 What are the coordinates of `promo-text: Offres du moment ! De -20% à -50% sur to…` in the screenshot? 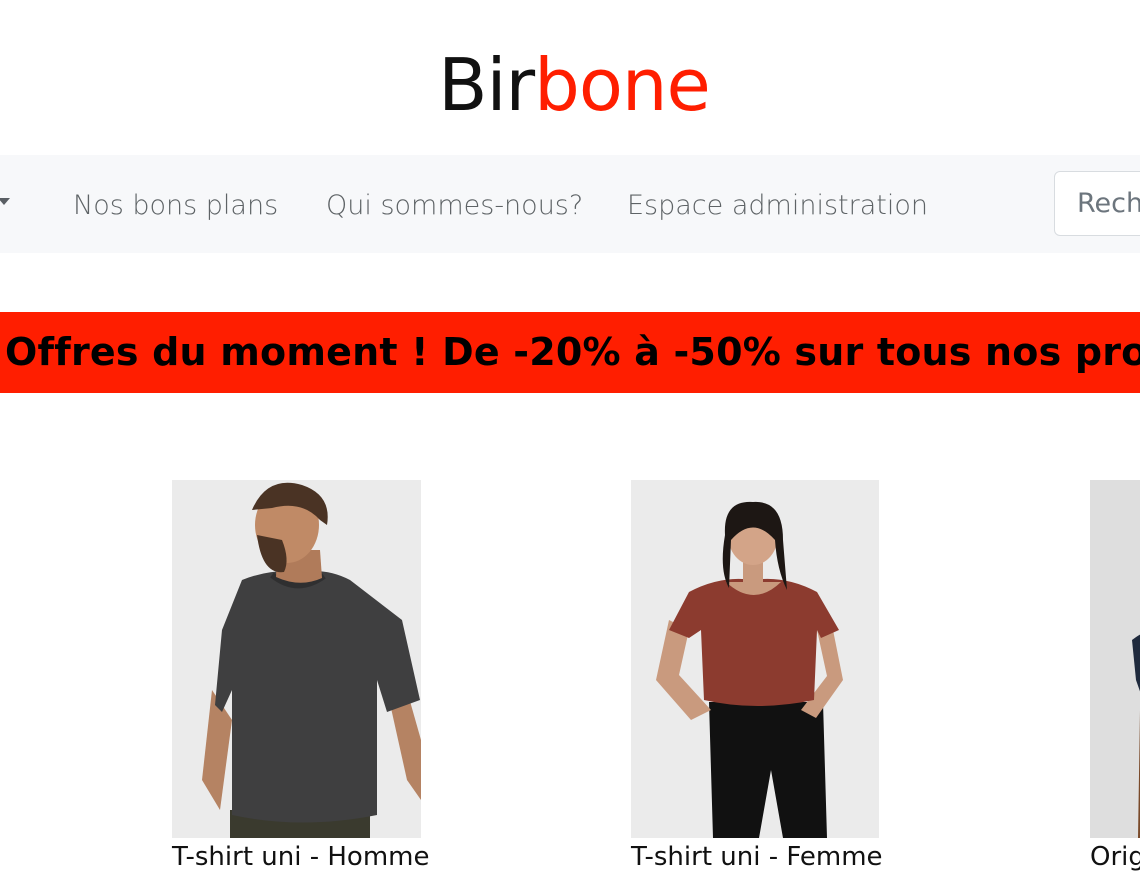 It's located at (572, 352).